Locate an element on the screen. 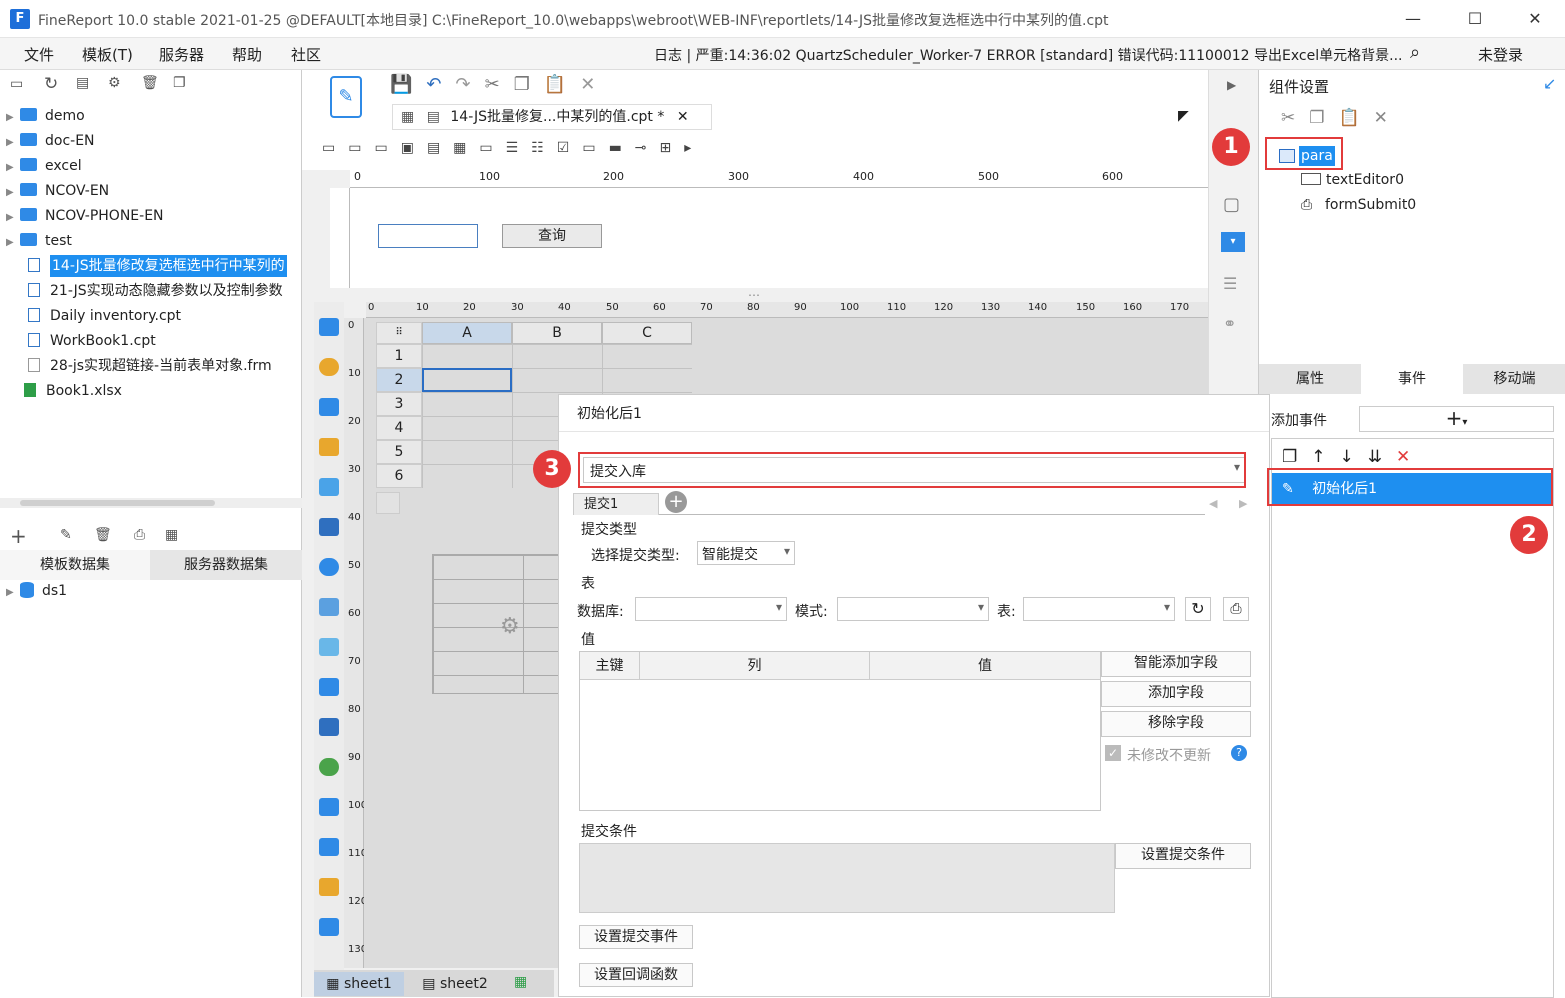 The image size is (1565, 998). query-button: 查询 is located at coordinates (552, 236).